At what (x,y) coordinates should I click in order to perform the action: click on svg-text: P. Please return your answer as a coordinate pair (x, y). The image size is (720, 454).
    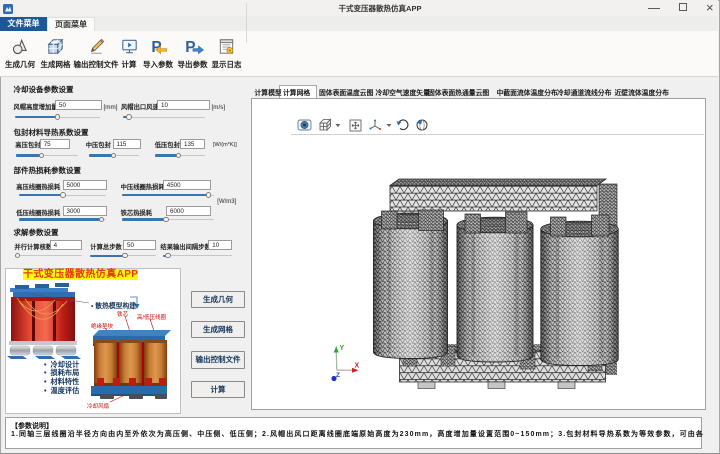
    Looking at the image, I should click on (190, 47).